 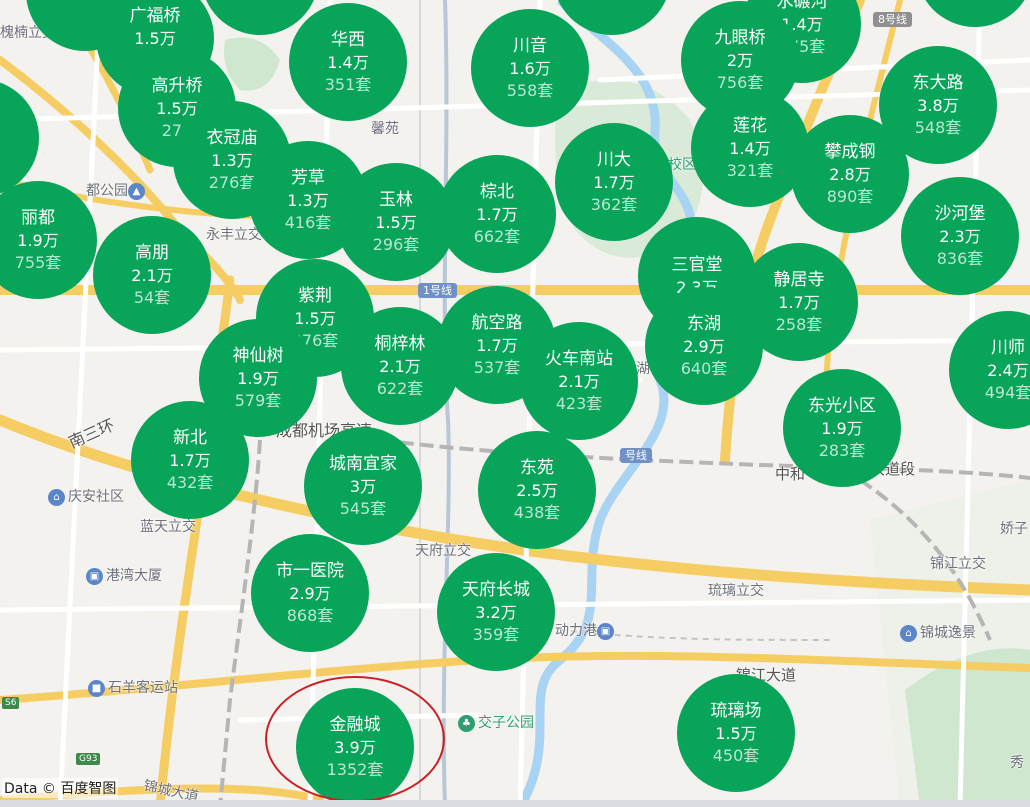 What do you see at coordinates (958, 564) in the screenshot?
I see `map-label-jinjiang-interchange: 锦江立交` at bounding box center [958, 564].